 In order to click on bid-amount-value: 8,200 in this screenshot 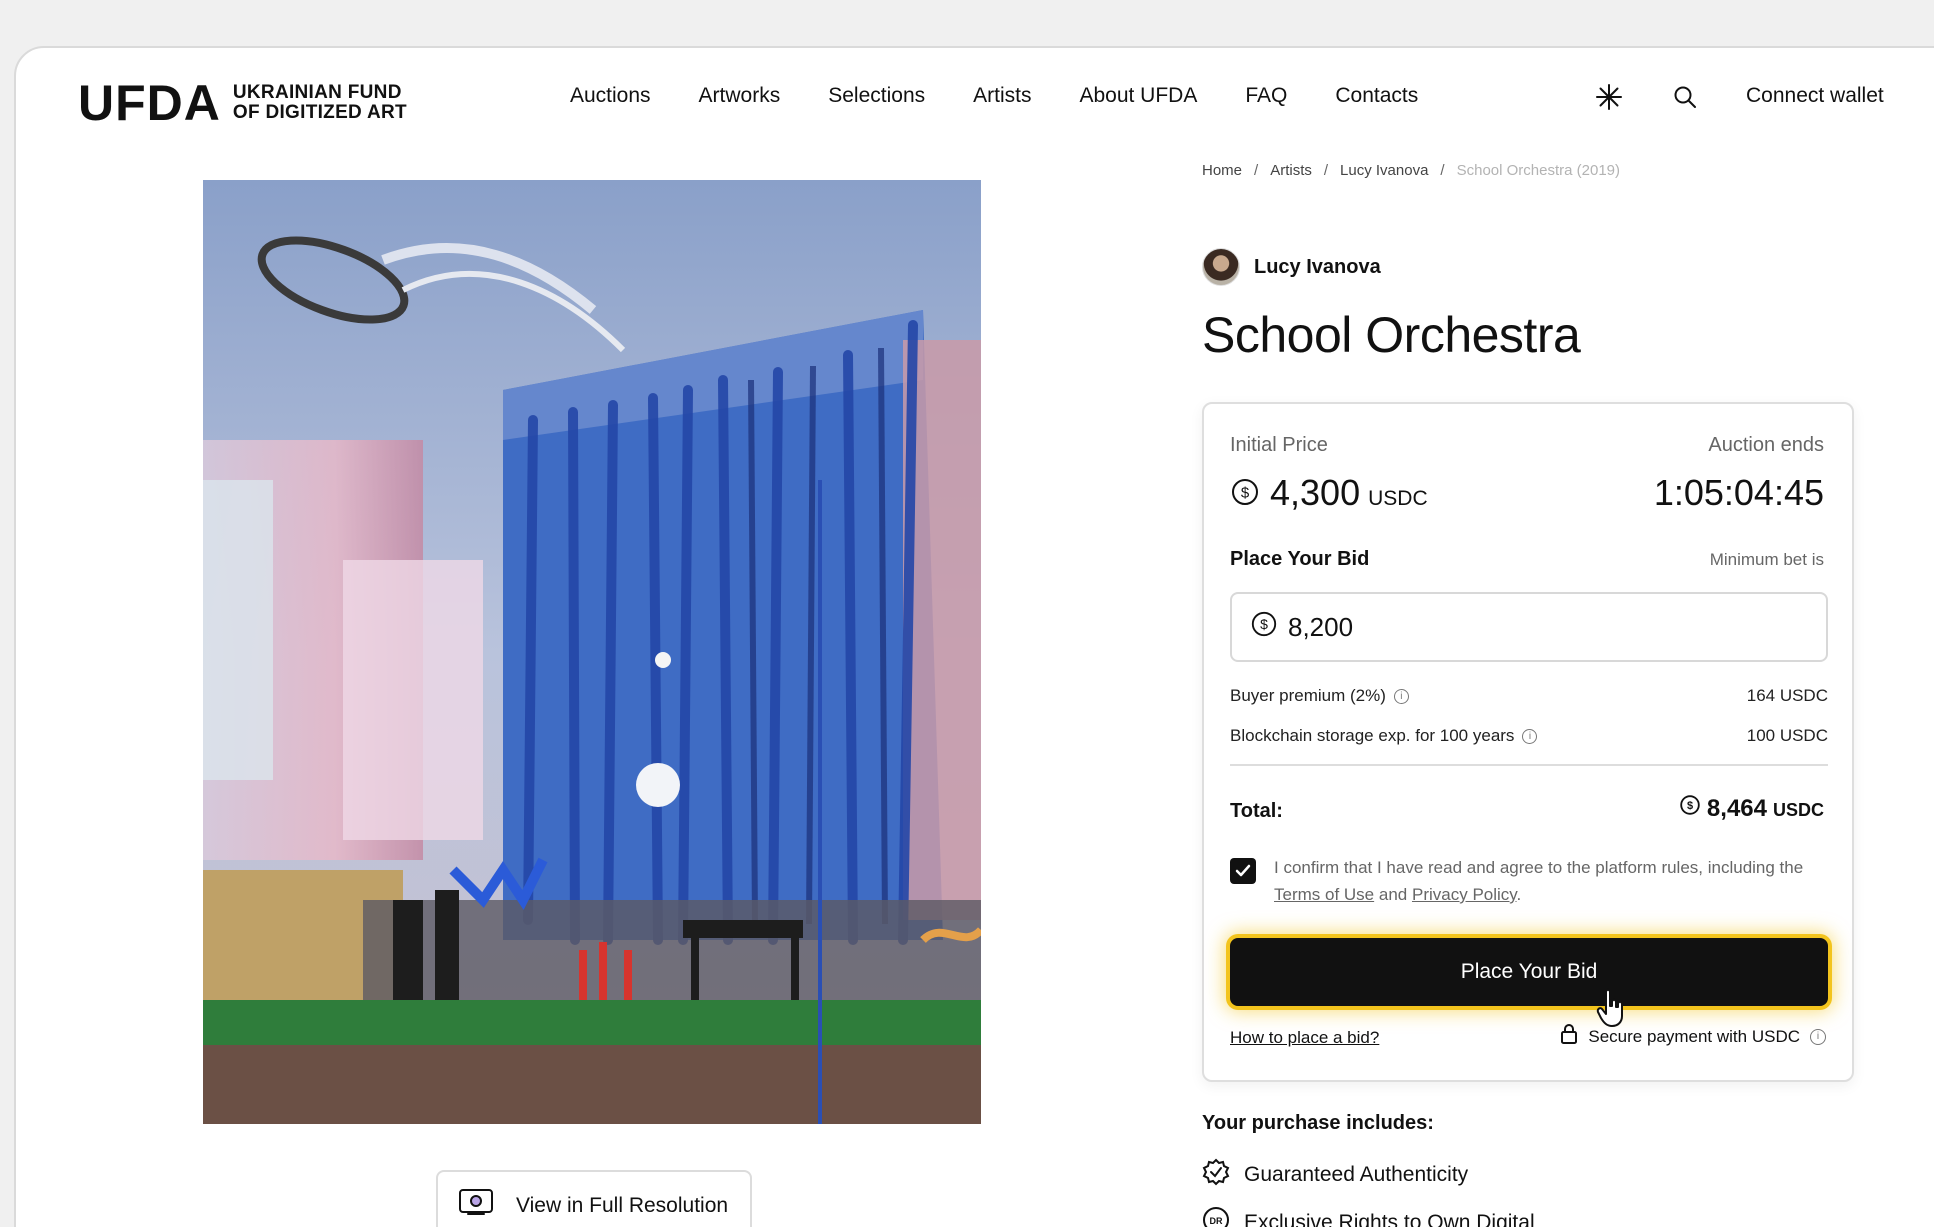, I will do `click(1321, 626)`.